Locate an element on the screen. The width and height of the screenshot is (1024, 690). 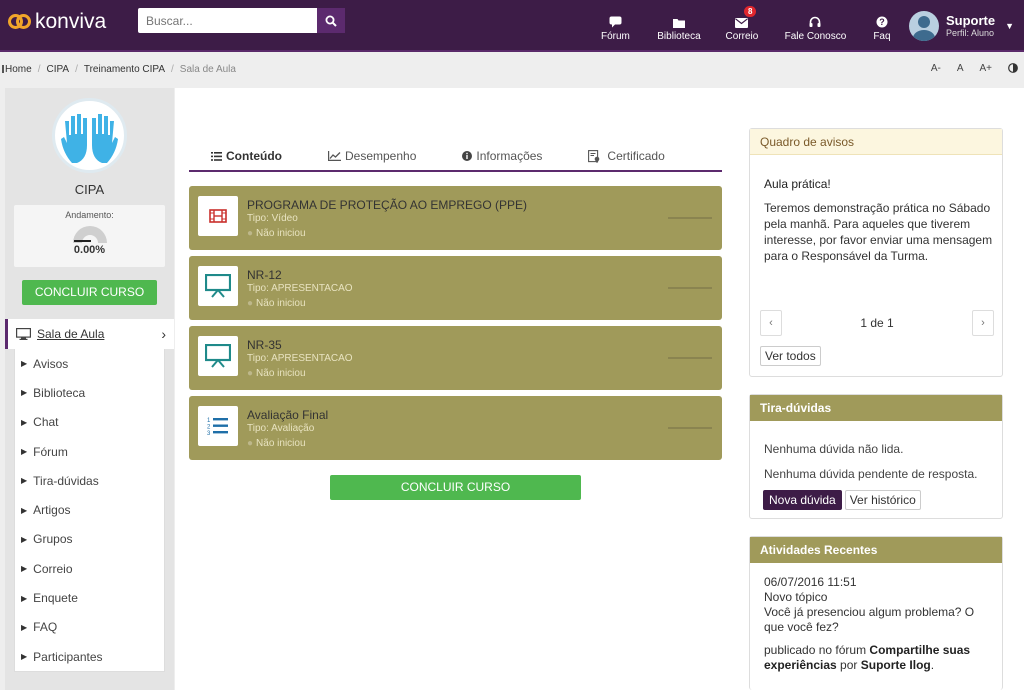
progress-value: 0.00% is located at coordinates (89, 250).